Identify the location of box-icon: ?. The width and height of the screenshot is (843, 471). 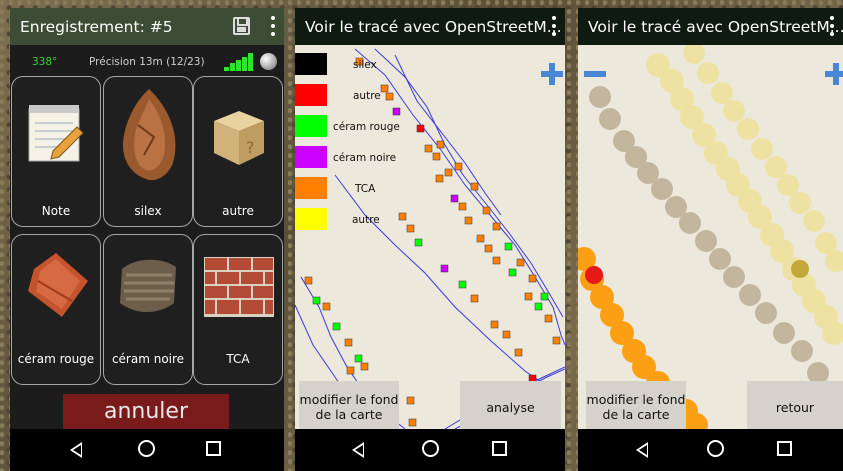
(239, 138).